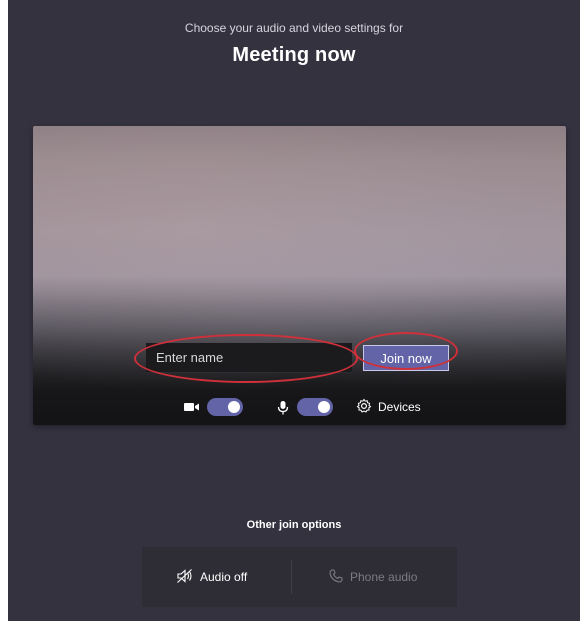 The width and height of the screenshot is (580, 621). I want to click on media-controls: Devices, so click(299, 407).